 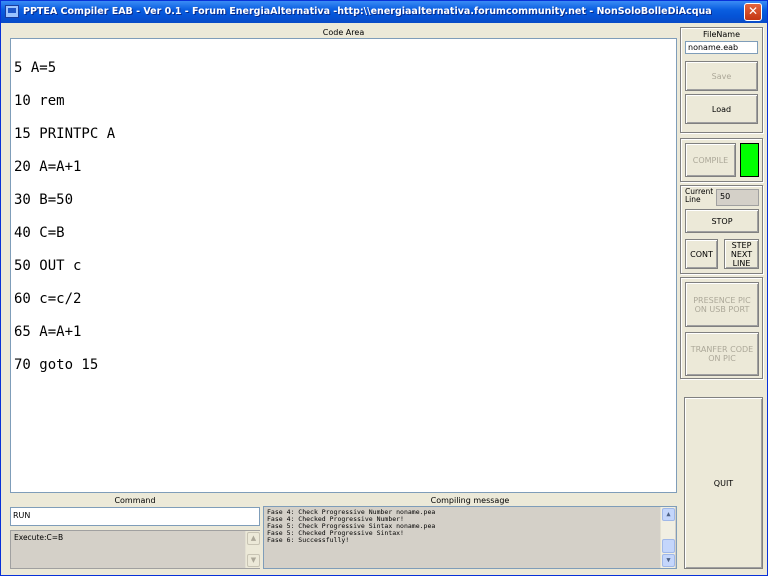 What do you see at coordinates (470, 500) in the screenshot?
I see `compiling-message-label: Compiling message` at bounding box center [470, 500].